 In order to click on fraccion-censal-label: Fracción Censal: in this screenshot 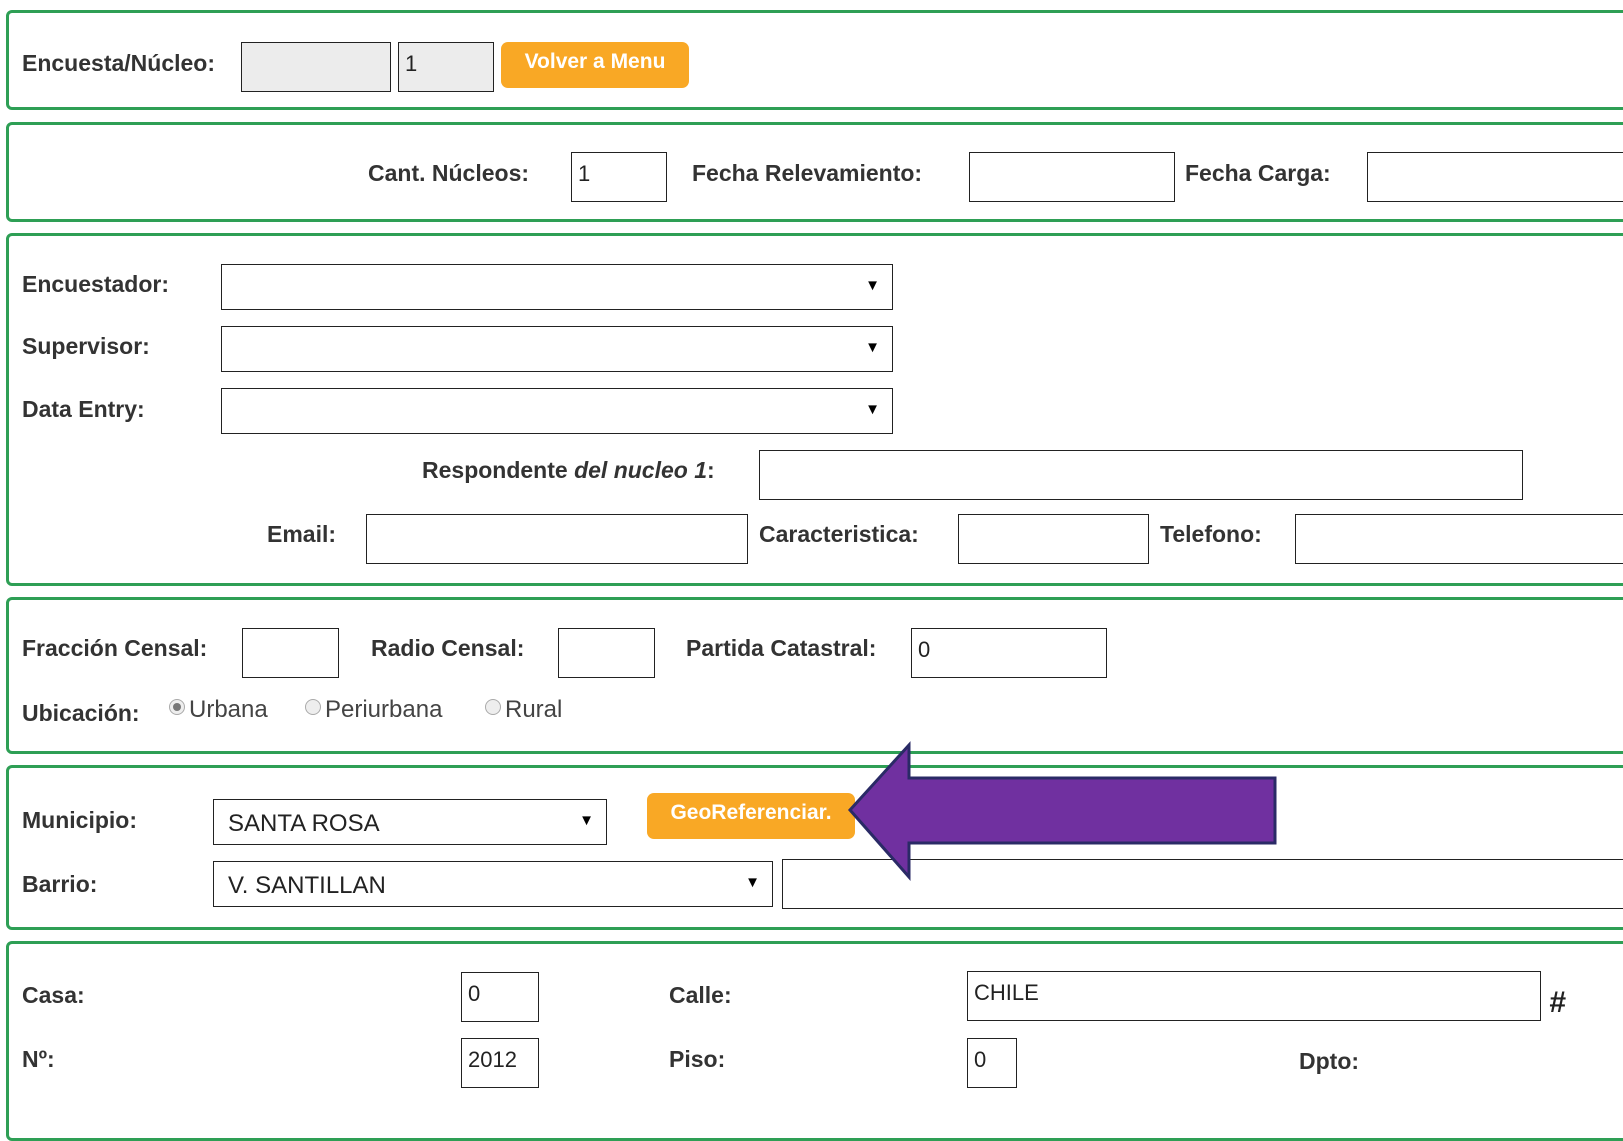, I will do `click(115, 648)`.